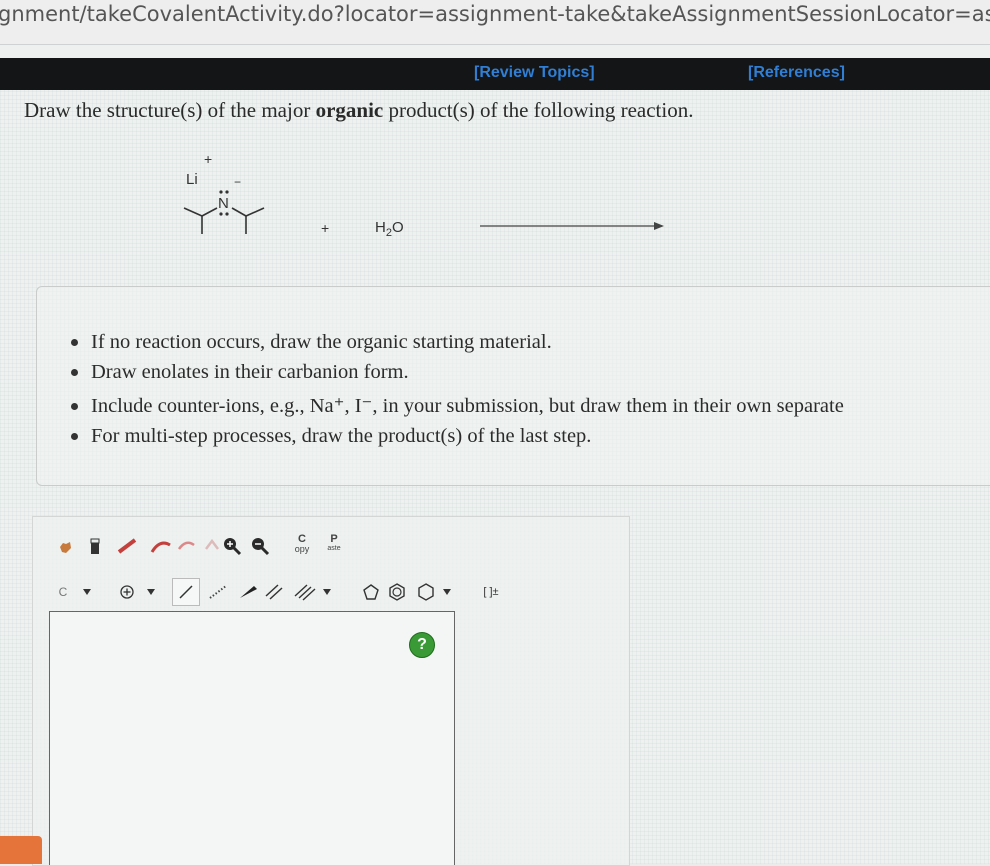 This screenshot has height=866, width=990. I want to click on zoom-out-icon, so click(260, 546).